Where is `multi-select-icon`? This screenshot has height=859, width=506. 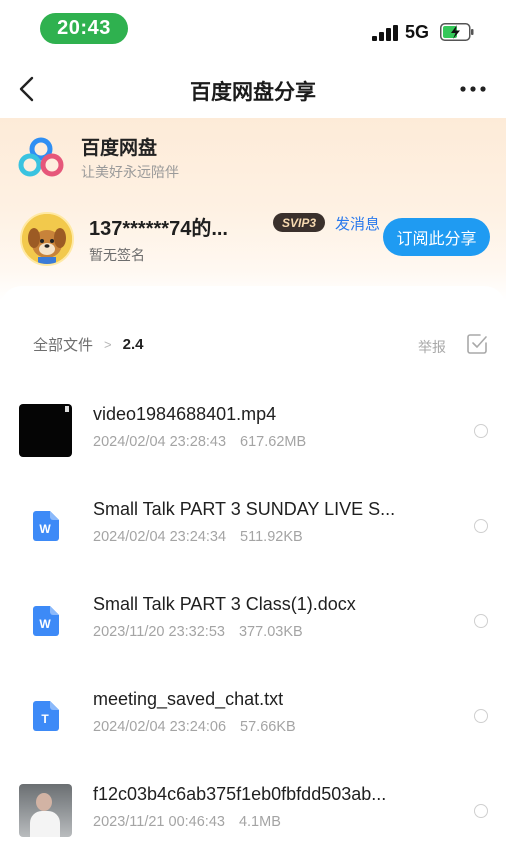
multi-select-icon is located at coordinates (477, 344).